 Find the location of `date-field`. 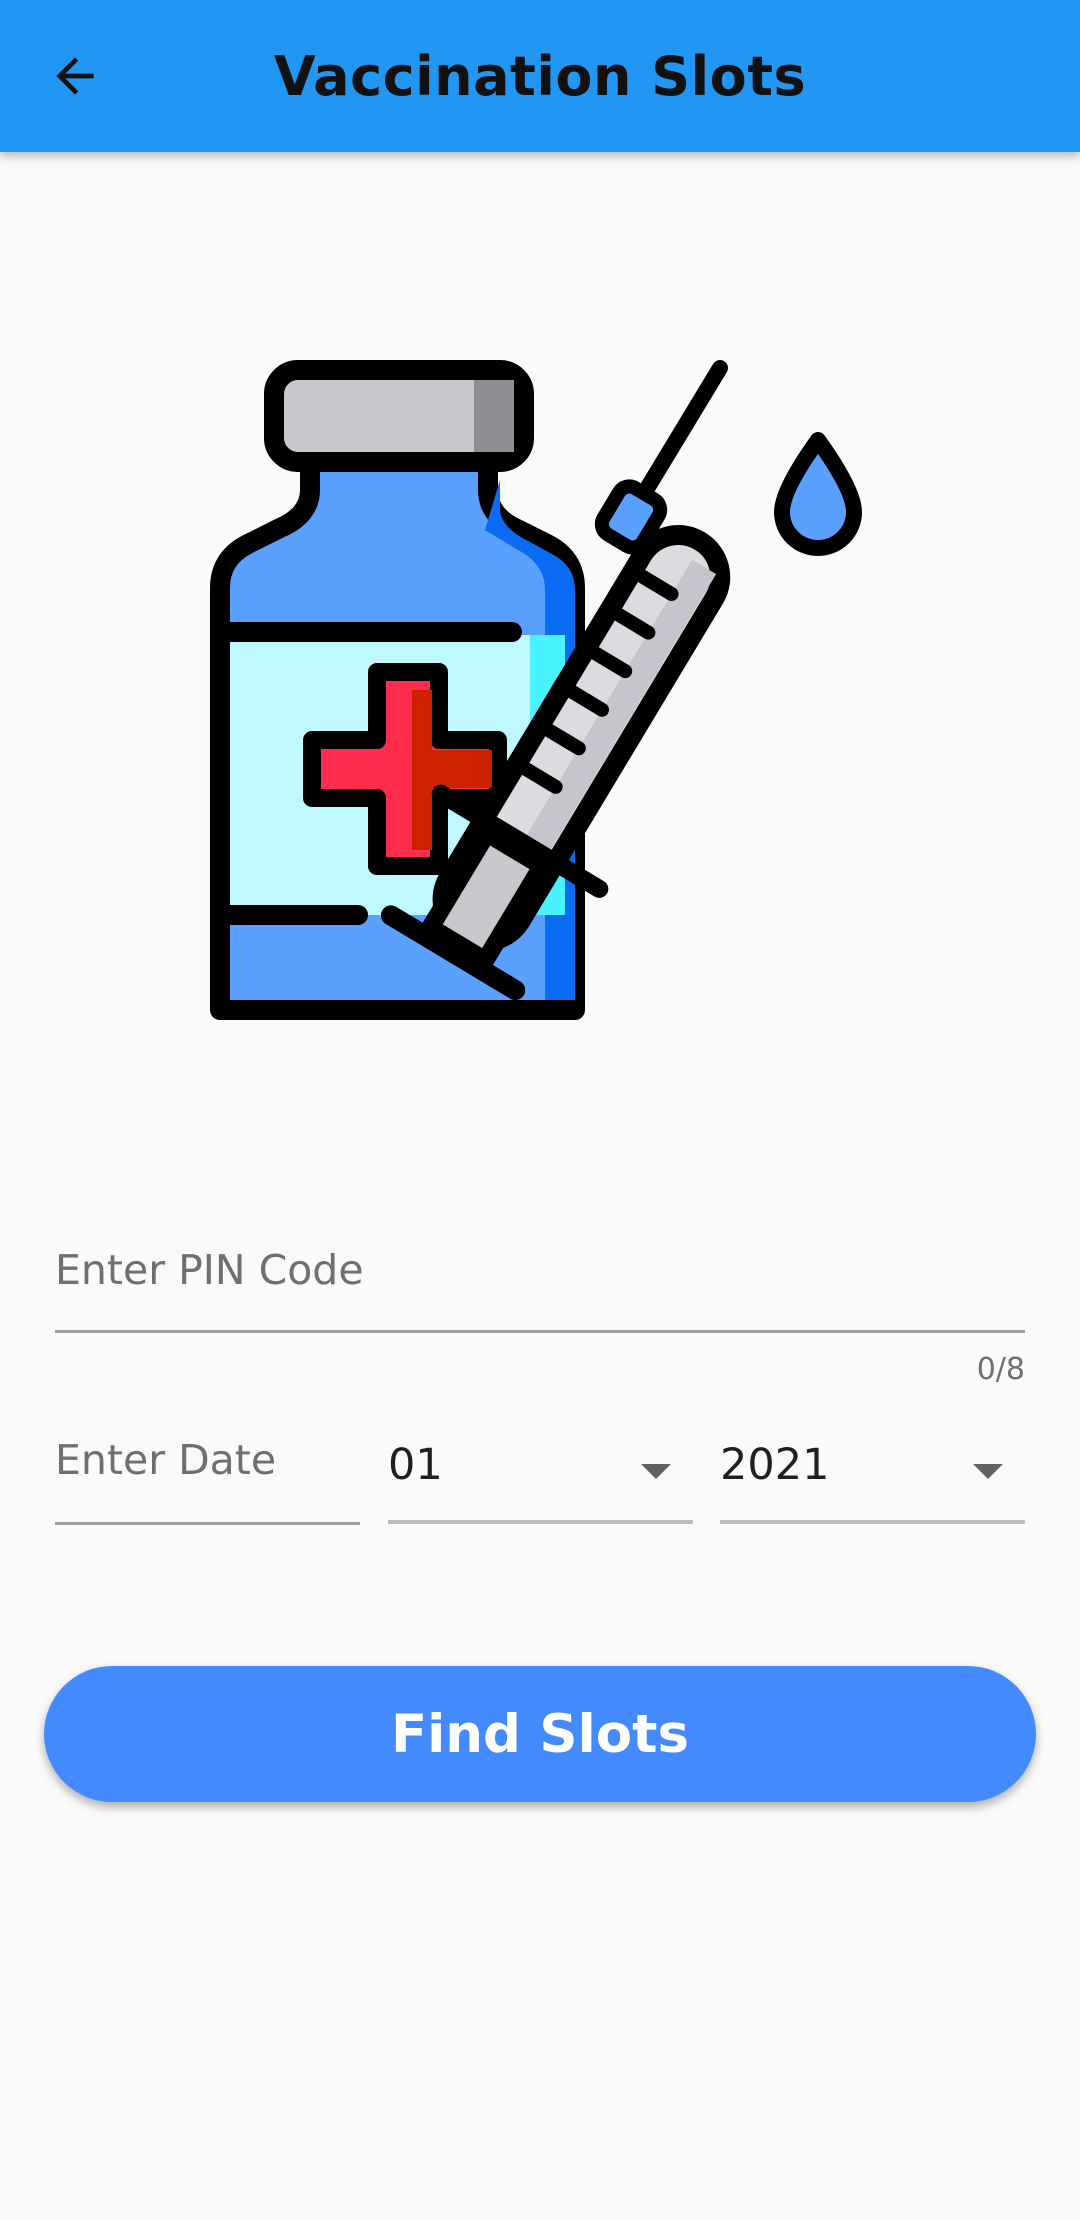

date-field is located at coordinates (207, 1467).